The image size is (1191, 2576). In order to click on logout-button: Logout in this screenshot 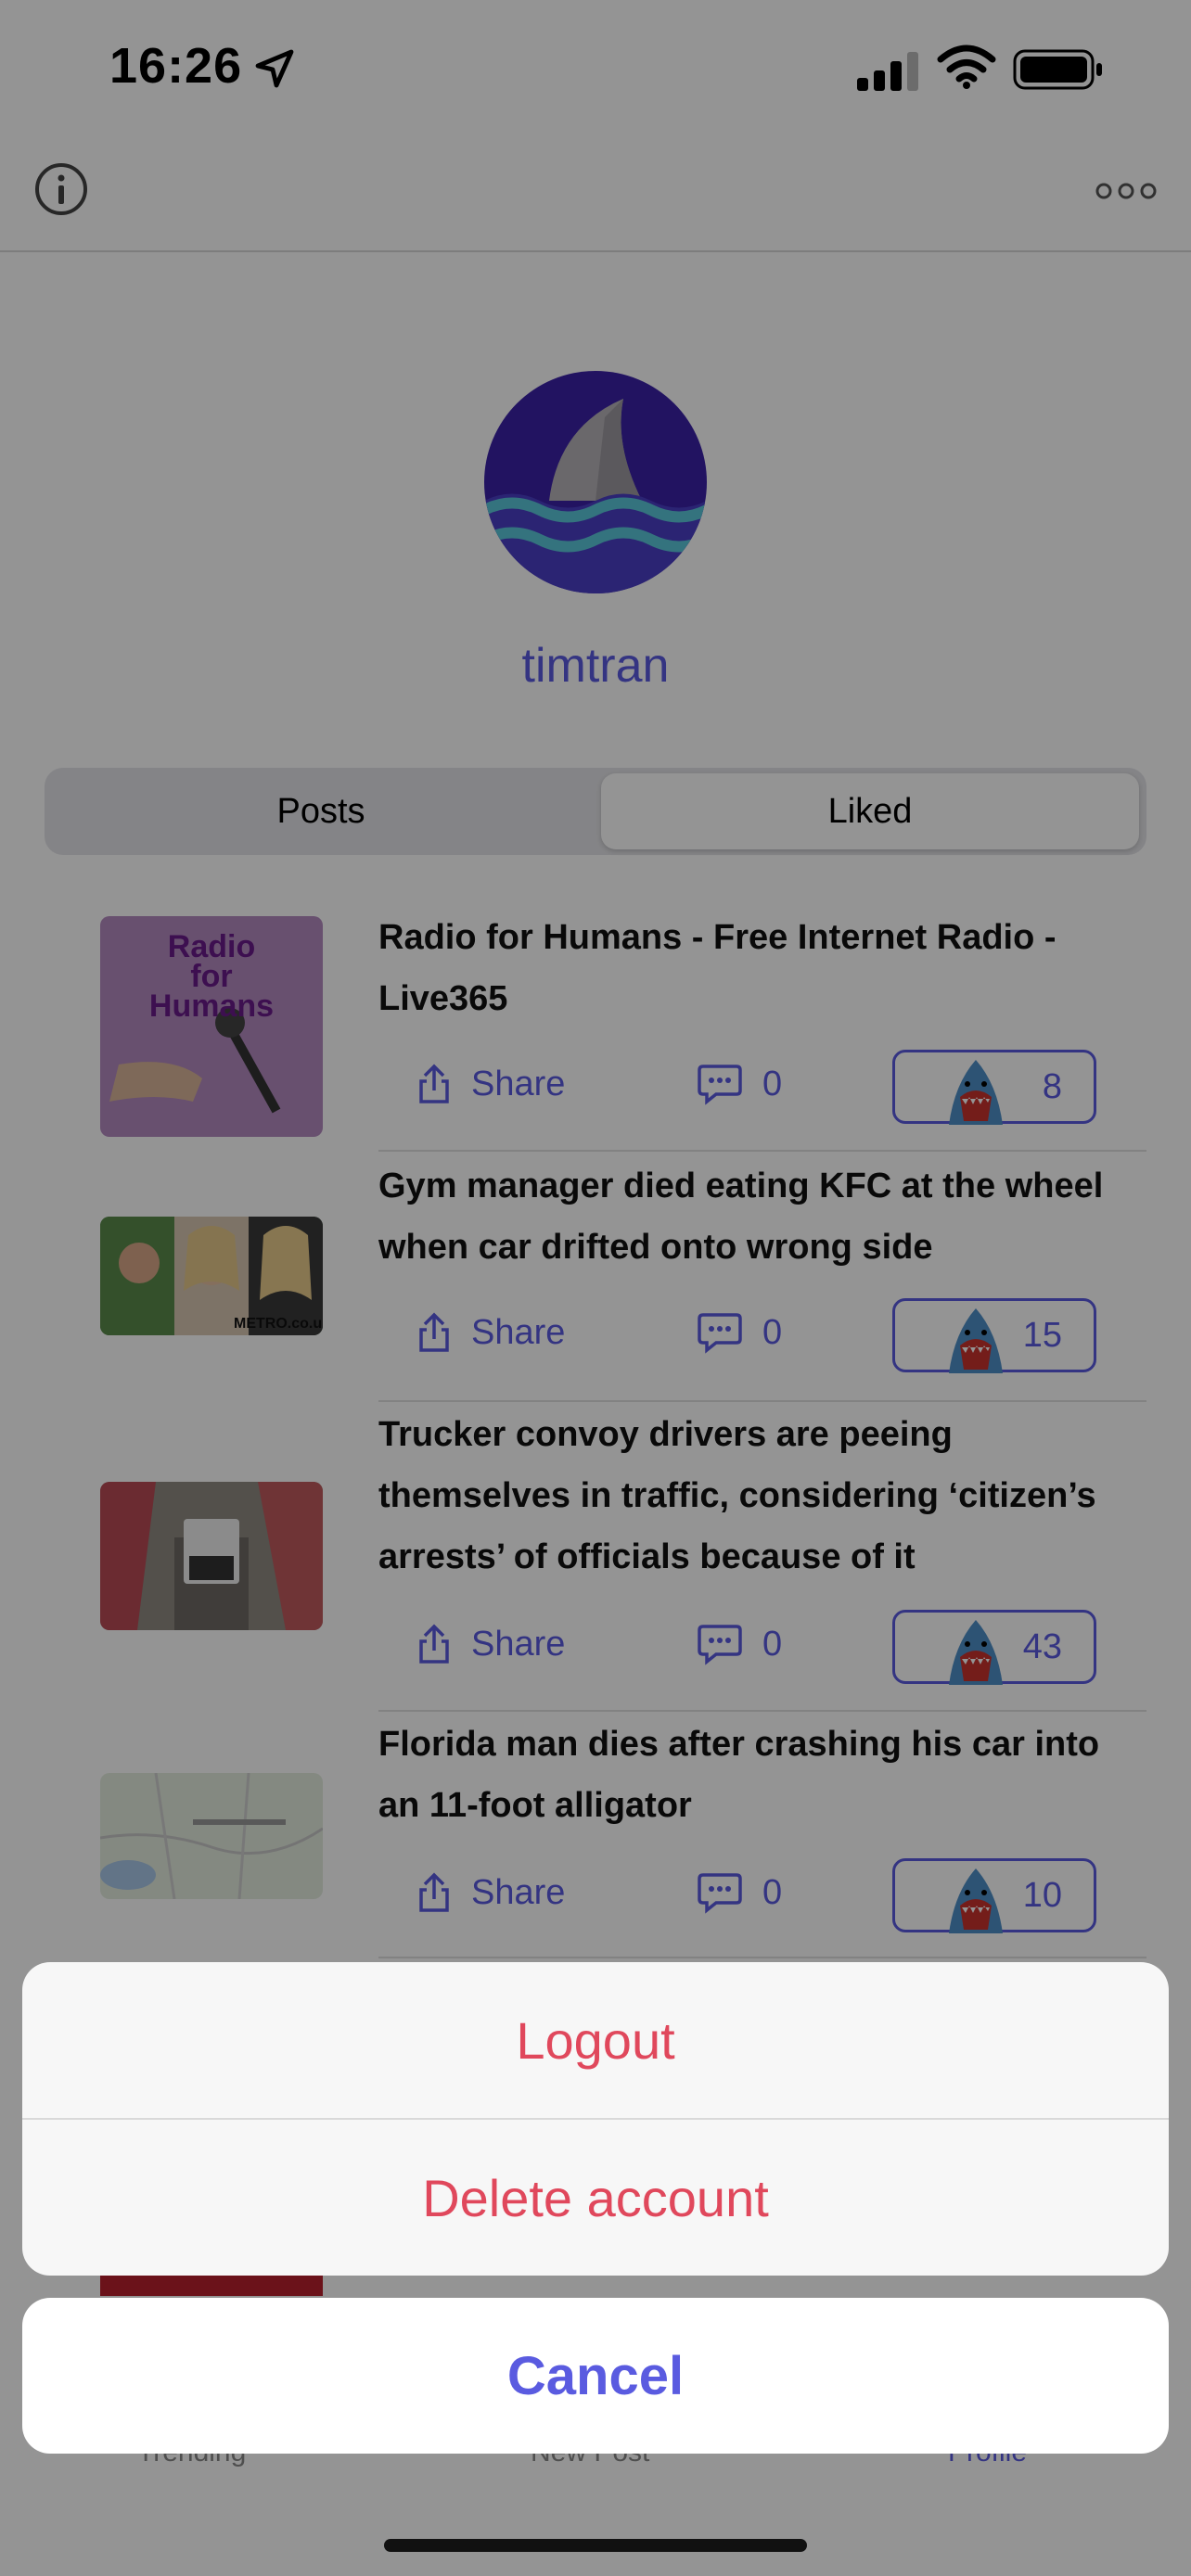, I will do `click(595, 2040)`.